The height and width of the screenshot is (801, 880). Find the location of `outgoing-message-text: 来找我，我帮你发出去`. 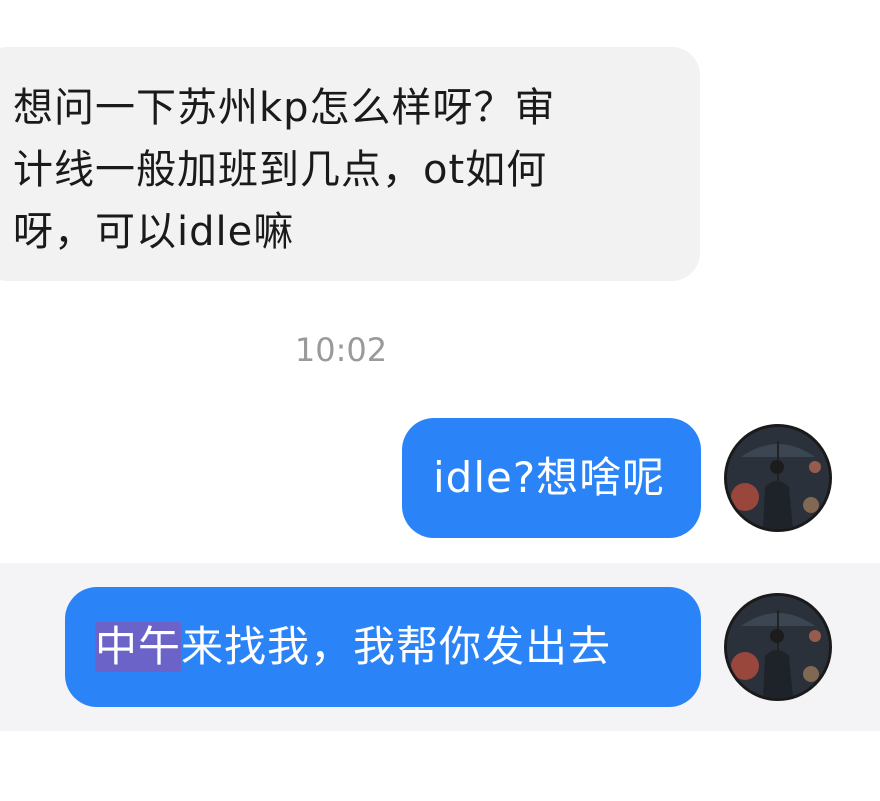

outgoing-message-text: 来找我，我帮你发出去 is located at coordinates (396, 646).